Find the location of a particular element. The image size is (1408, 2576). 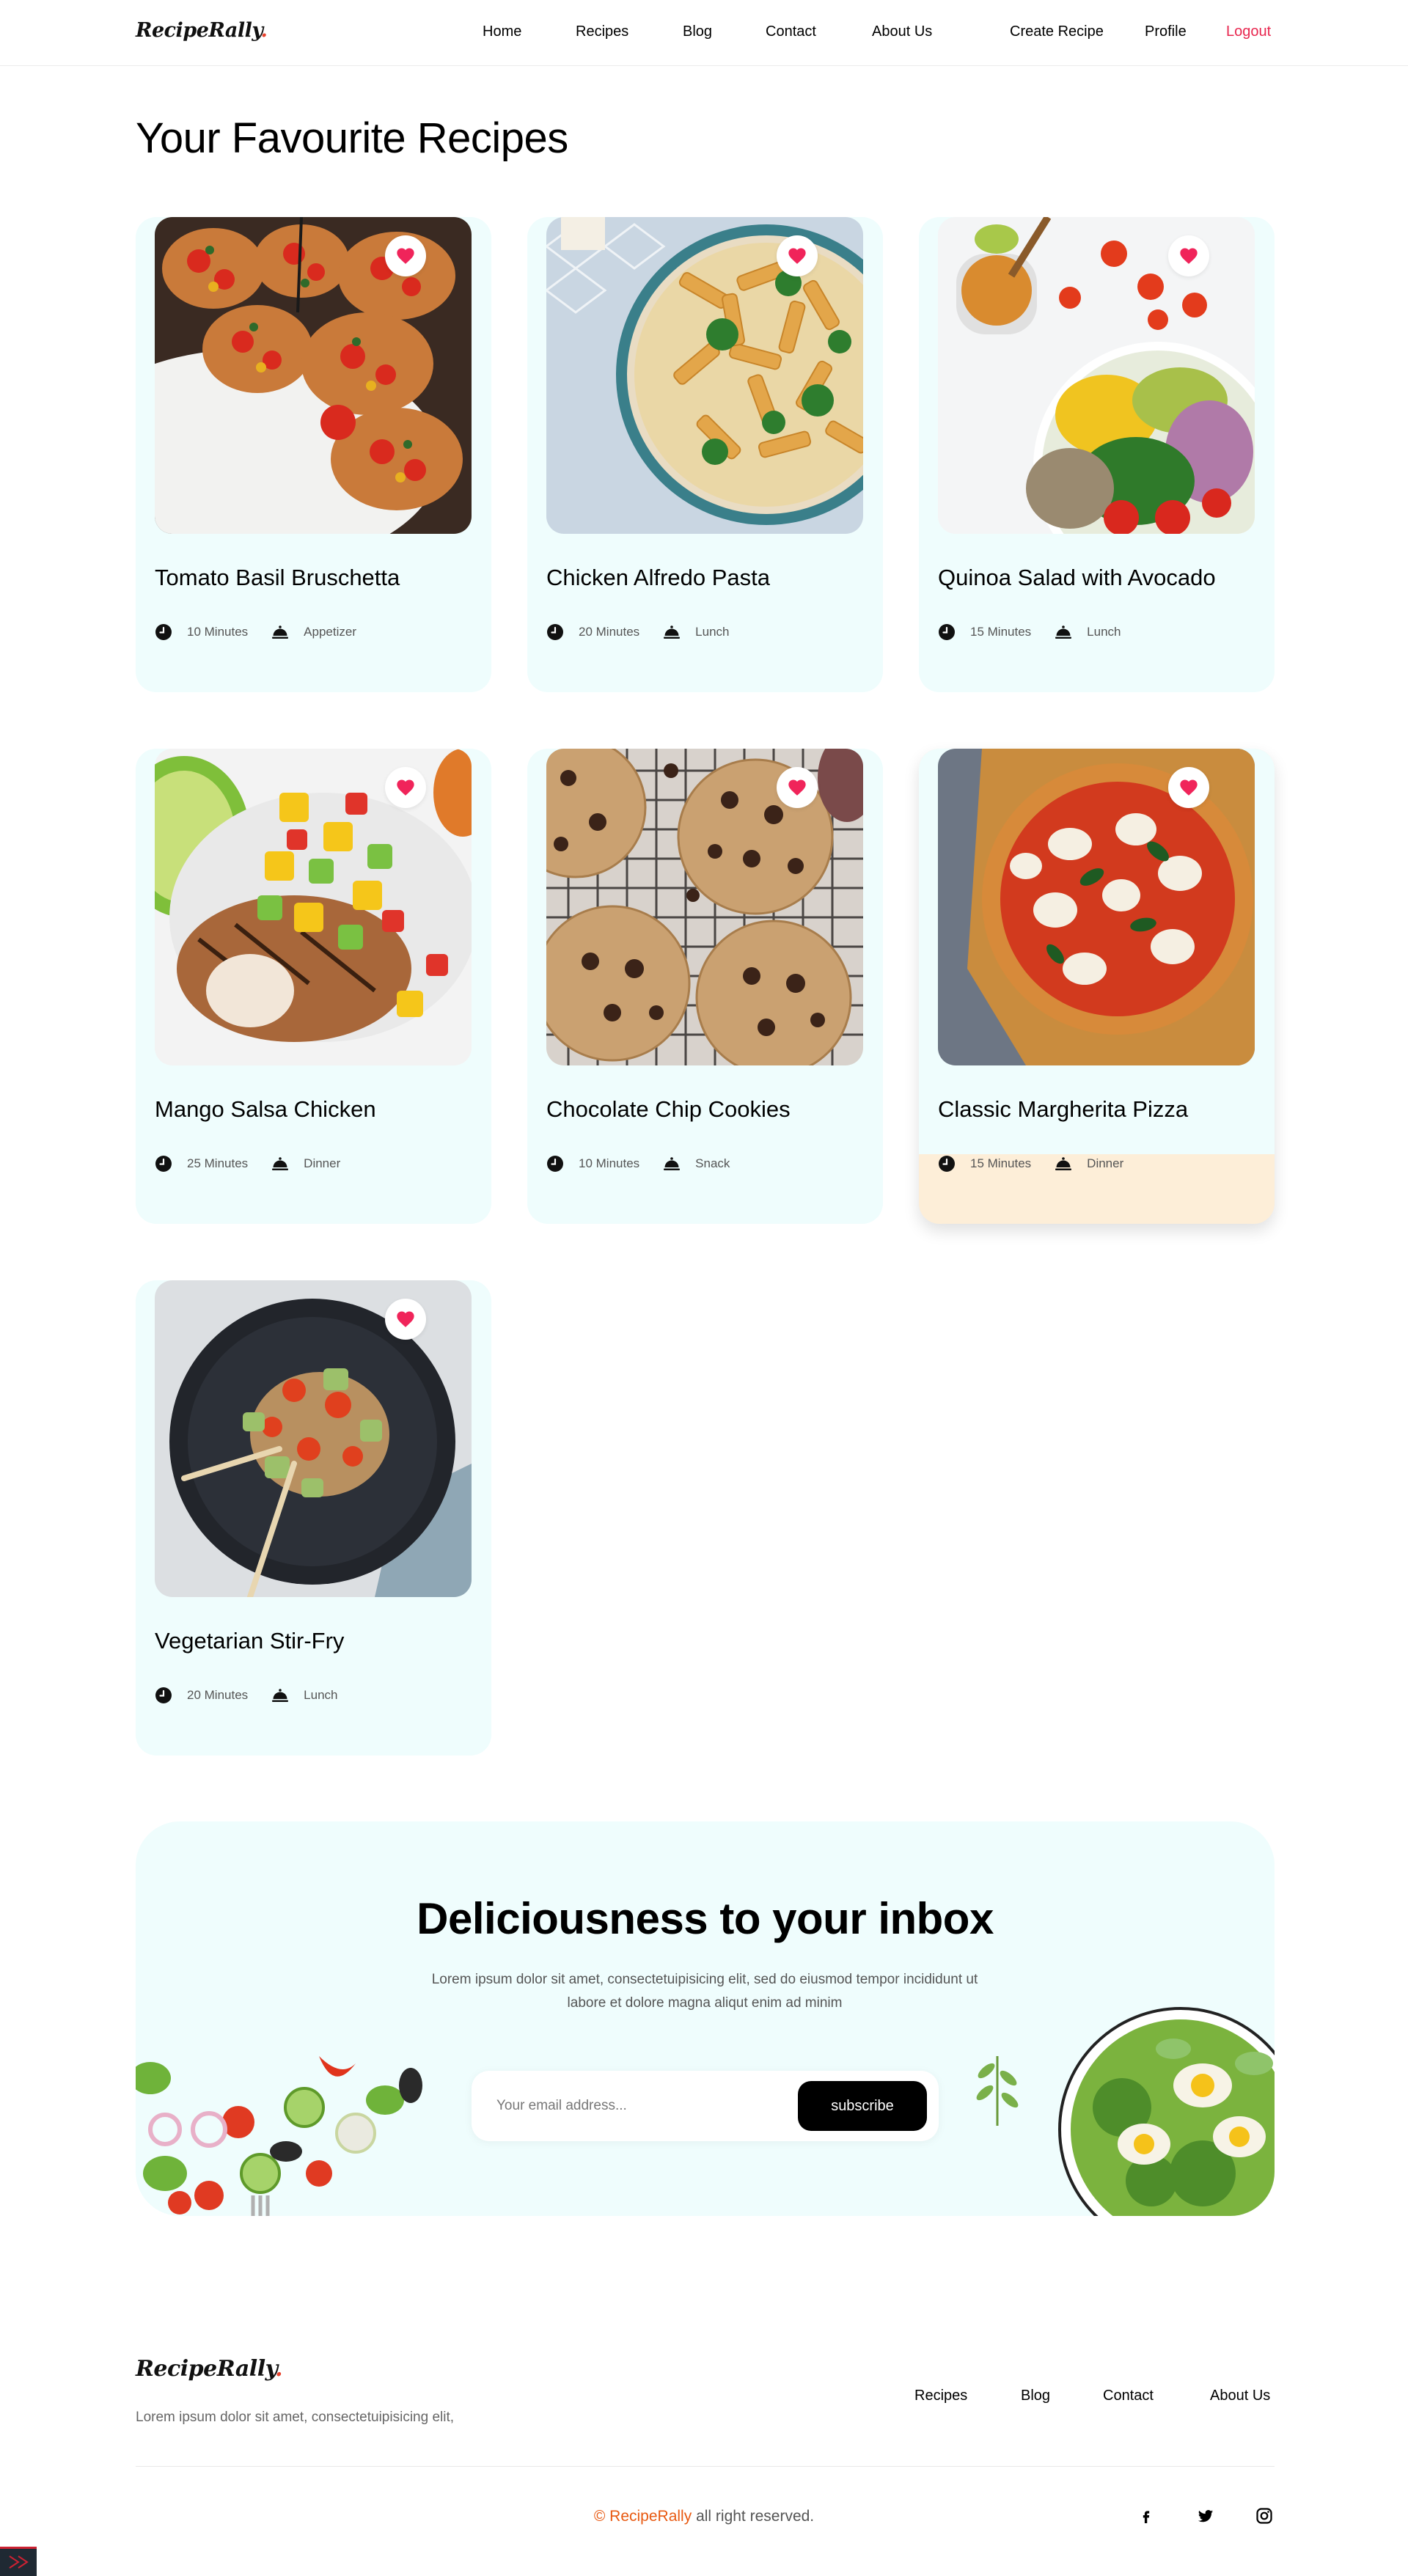

facebook-icon is located at coordinates (1146, 2516).